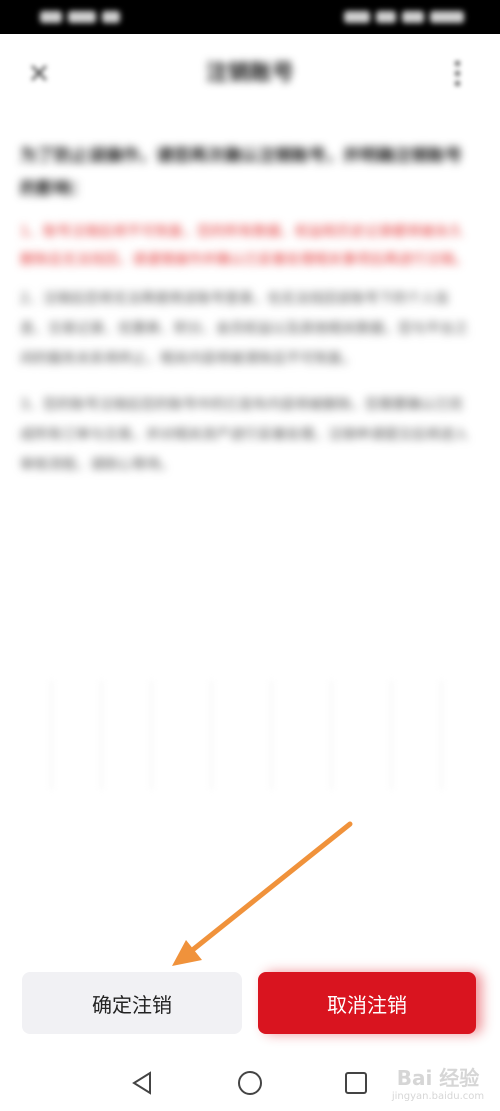 The height and width of the screenshot is (1111, 500). I want to click on header: 注销账号, so click(250, 74).